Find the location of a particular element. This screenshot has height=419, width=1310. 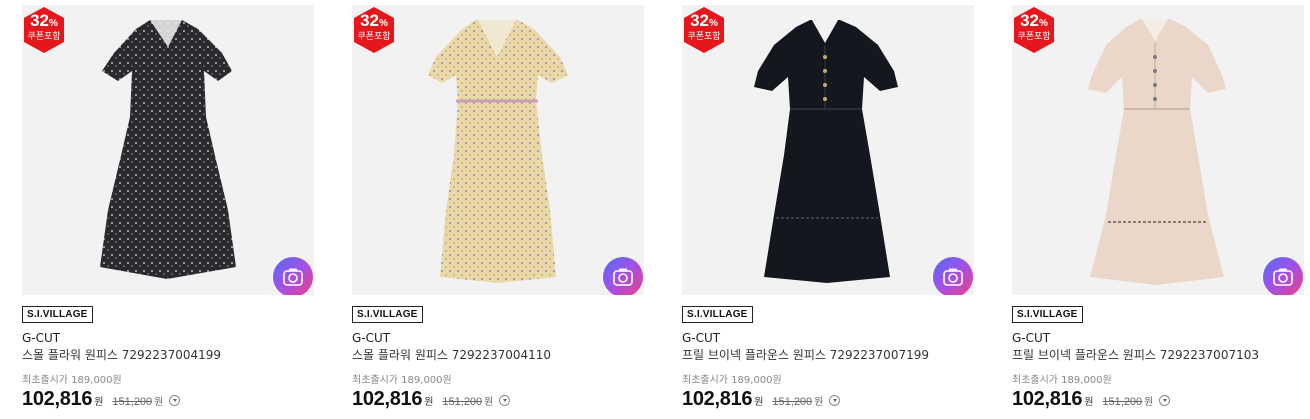

dress-pink-beige-image is located at coordinates (1157, 152).